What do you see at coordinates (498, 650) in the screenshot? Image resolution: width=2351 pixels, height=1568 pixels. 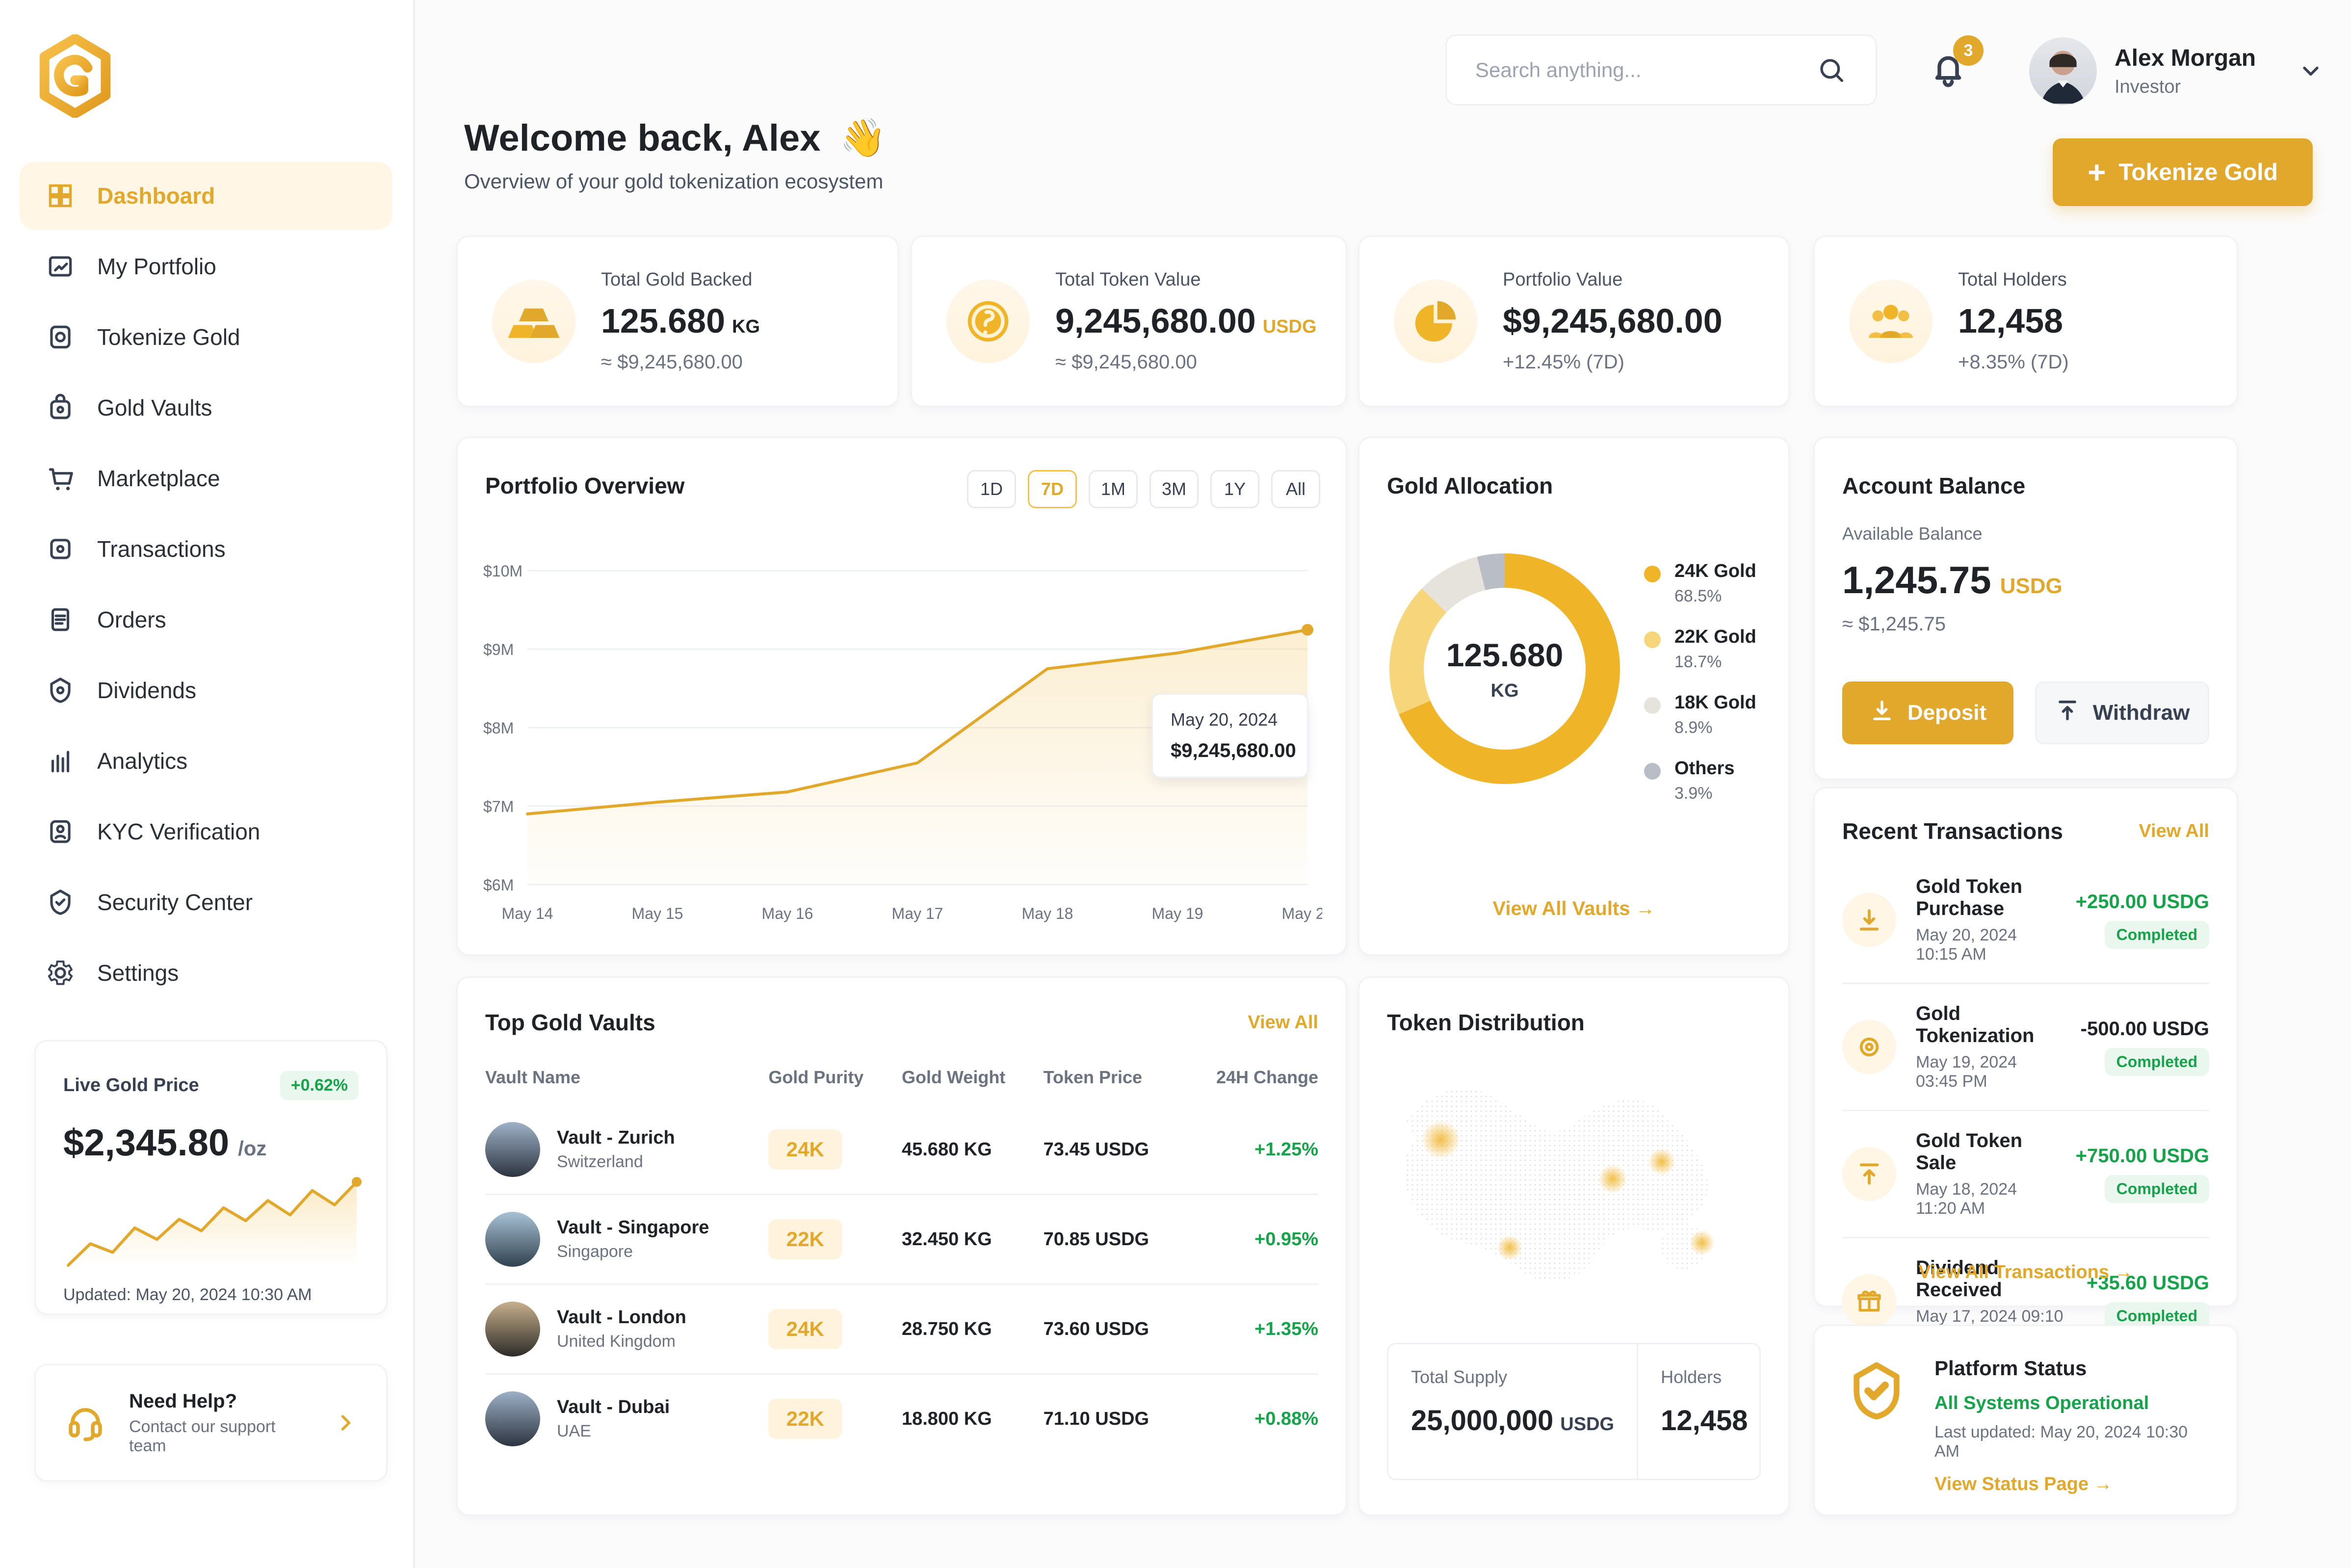 I see `y-tick-label: $9M` at bounding box center [498, 650].